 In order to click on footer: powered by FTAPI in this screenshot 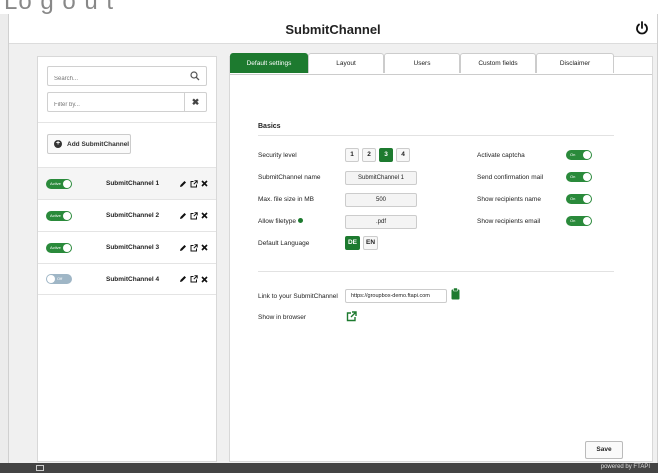, I will do `click(329, 468)`.